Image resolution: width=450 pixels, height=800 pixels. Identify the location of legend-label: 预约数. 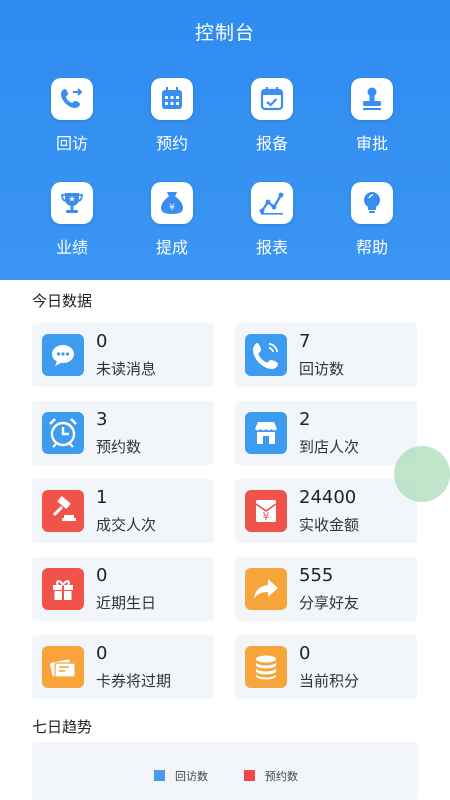
(281, 776).